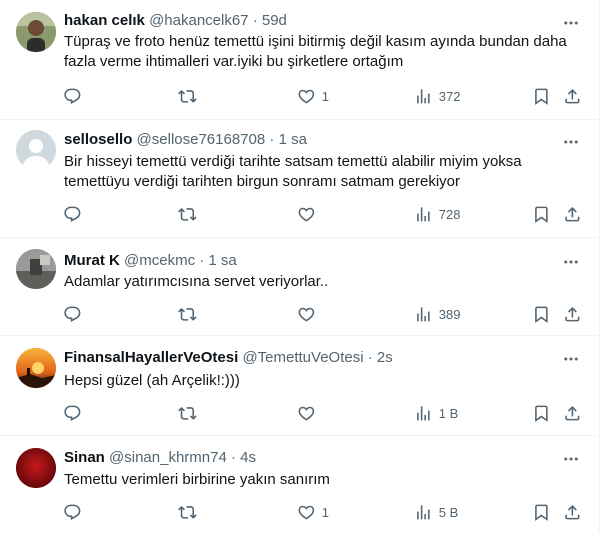  I want to click on handle: @hakancelk67, so click(198, 20).